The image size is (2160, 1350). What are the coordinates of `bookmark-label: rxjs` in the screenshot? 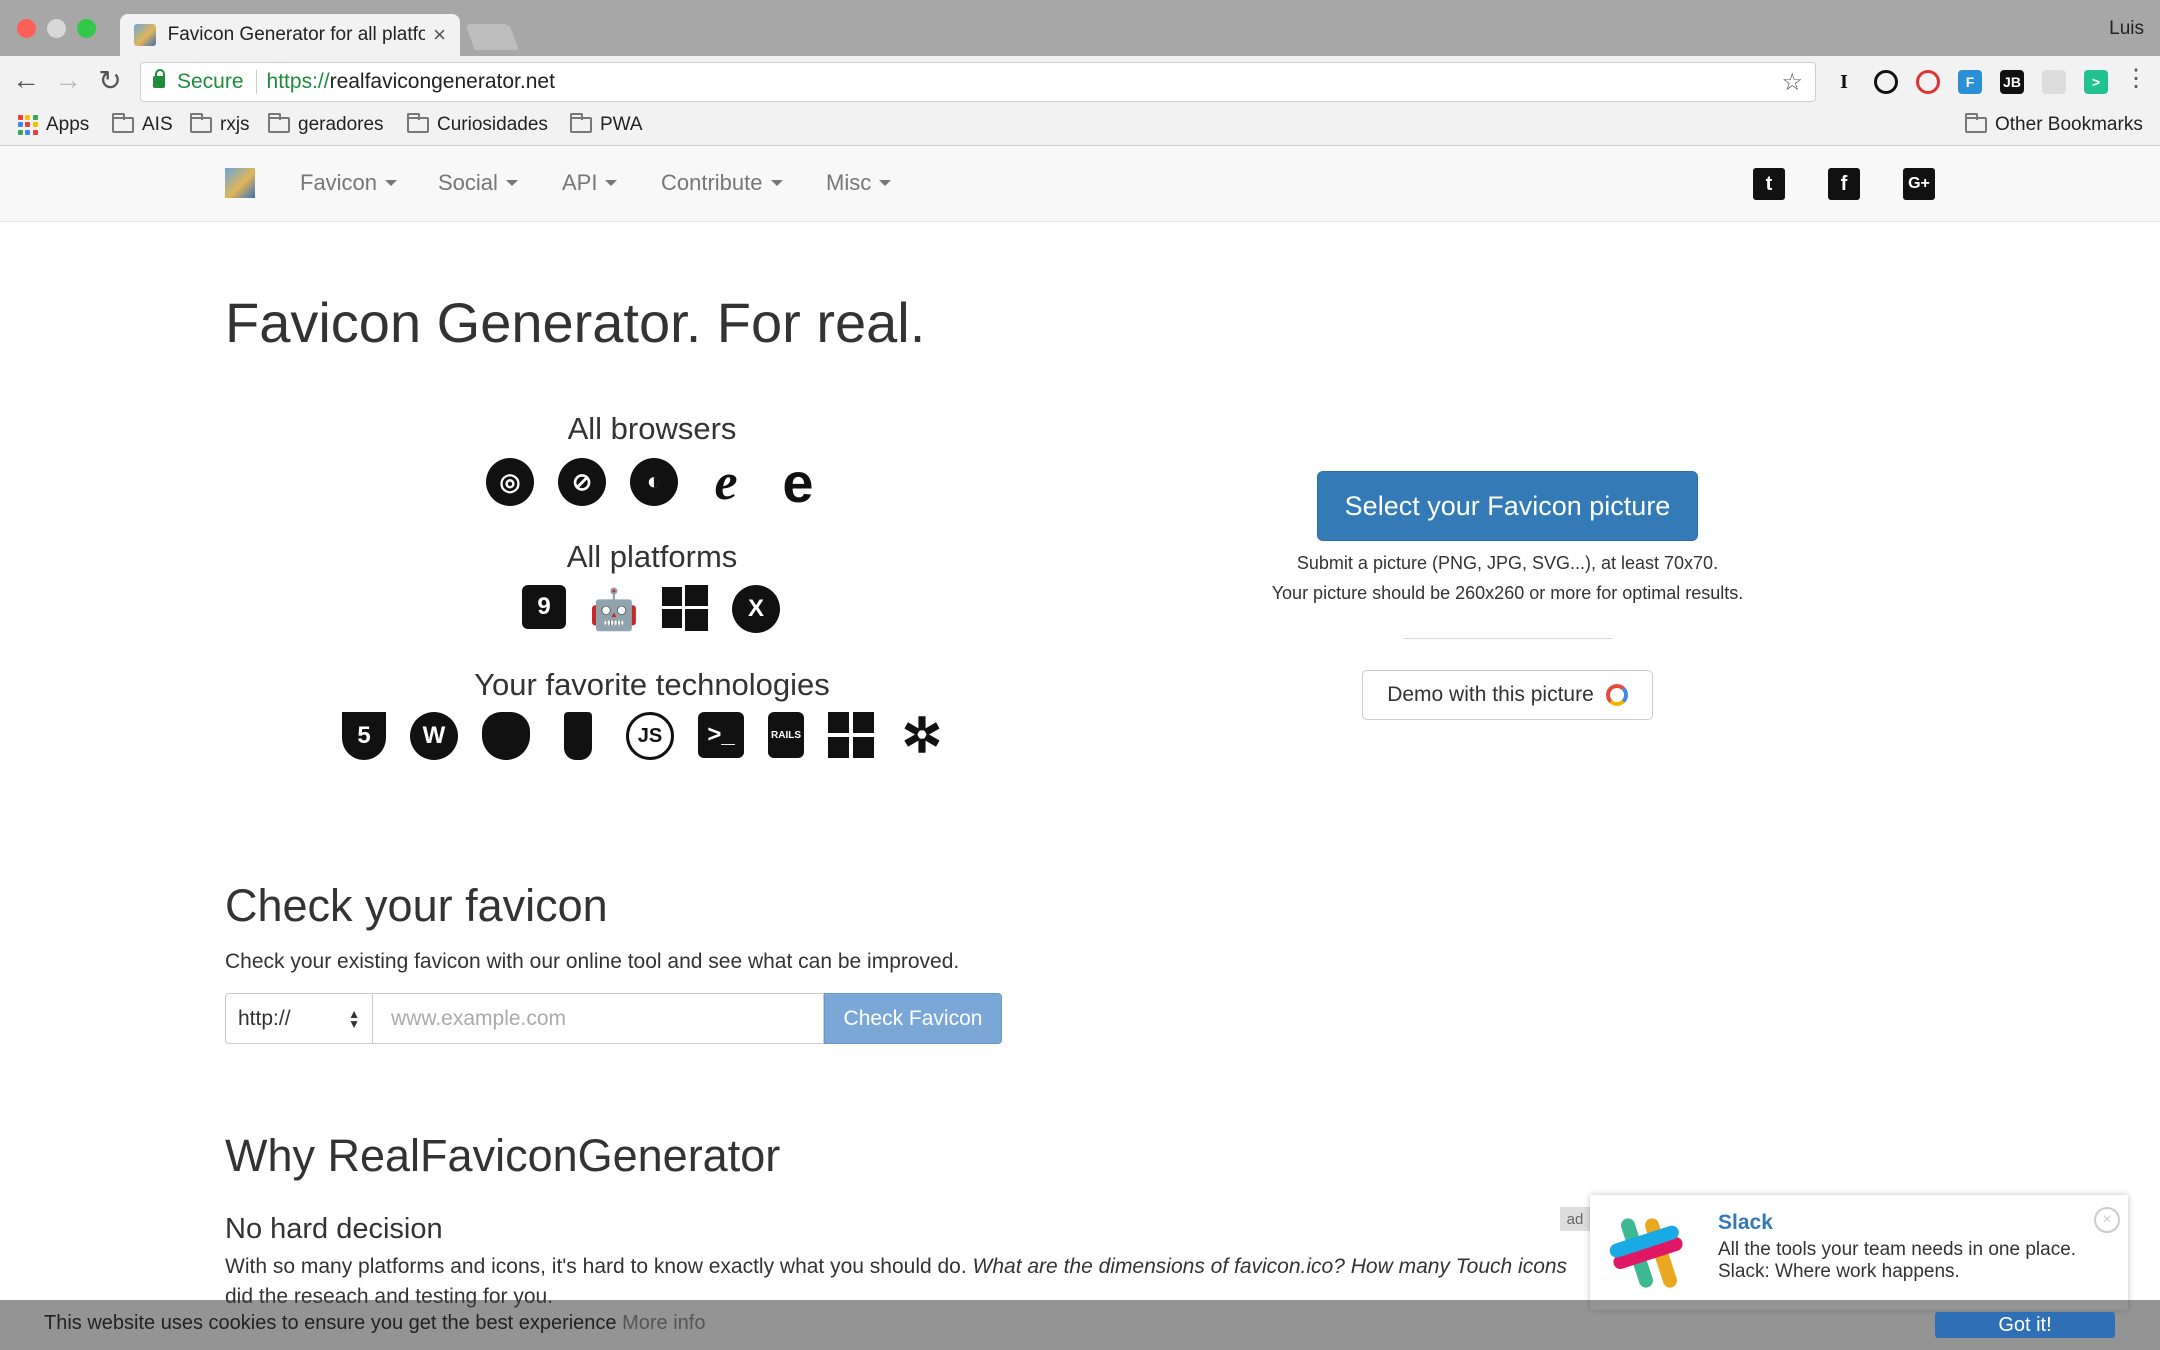 It's located at (235, 124).